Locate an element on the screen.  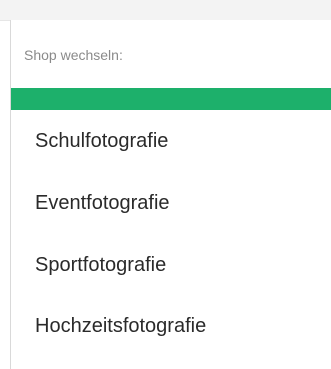
shop-item-hochzeitsfotografie: Hochzeitsfotografie is located at coordinates (120, 326).